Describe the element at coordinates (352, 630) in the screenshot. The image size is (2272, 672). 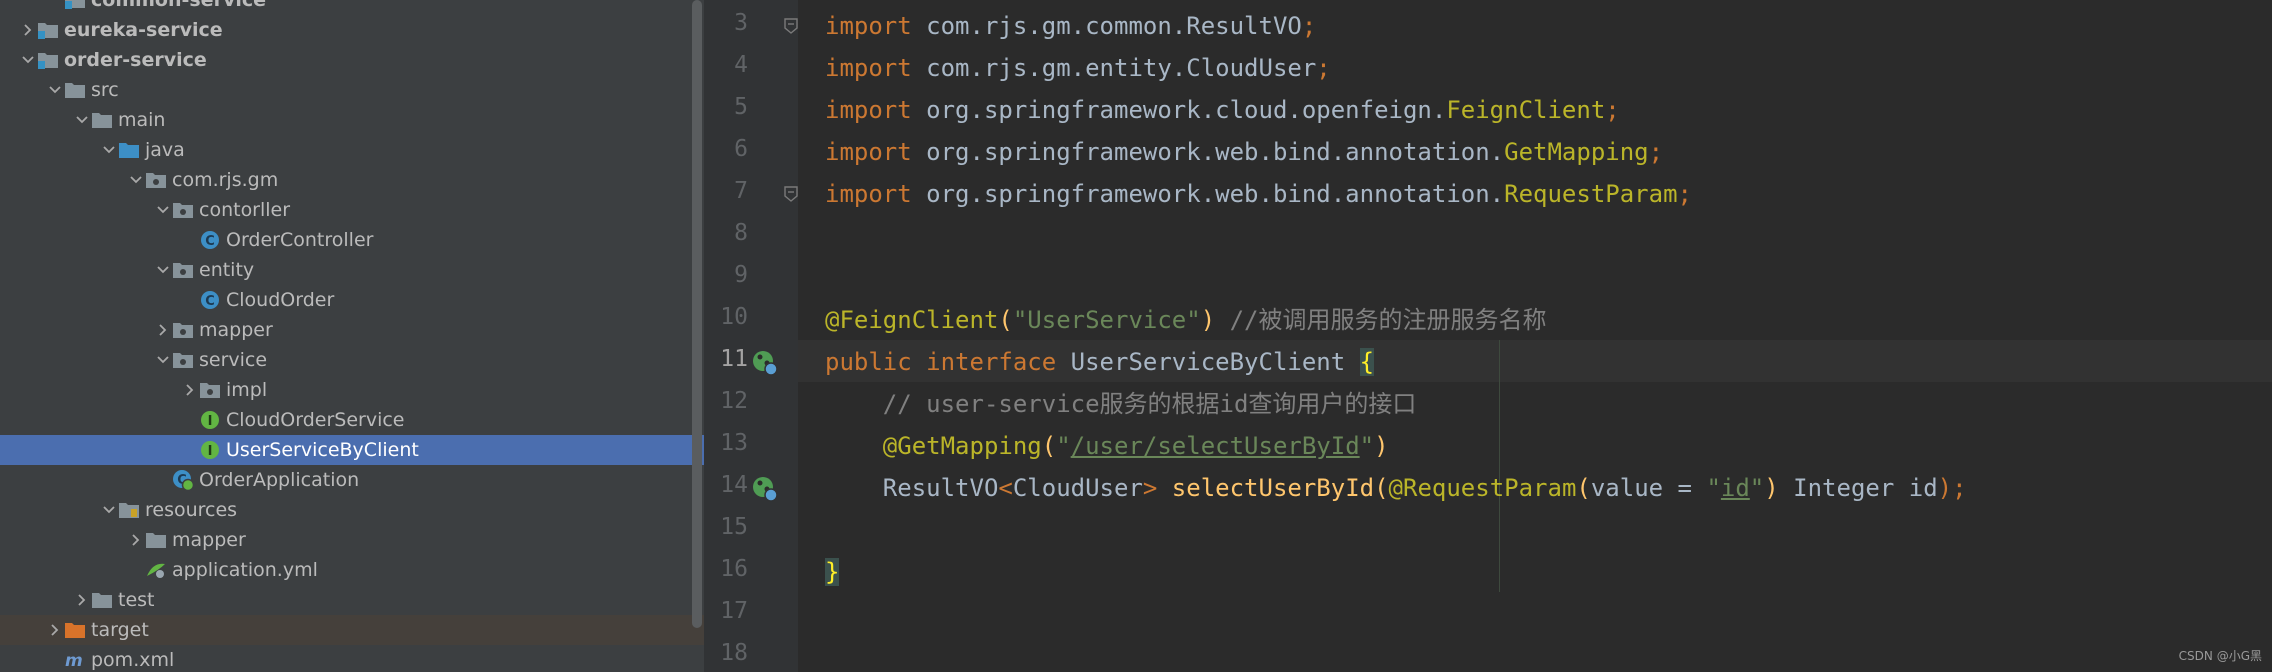
I see `tree-item: target` at that location.